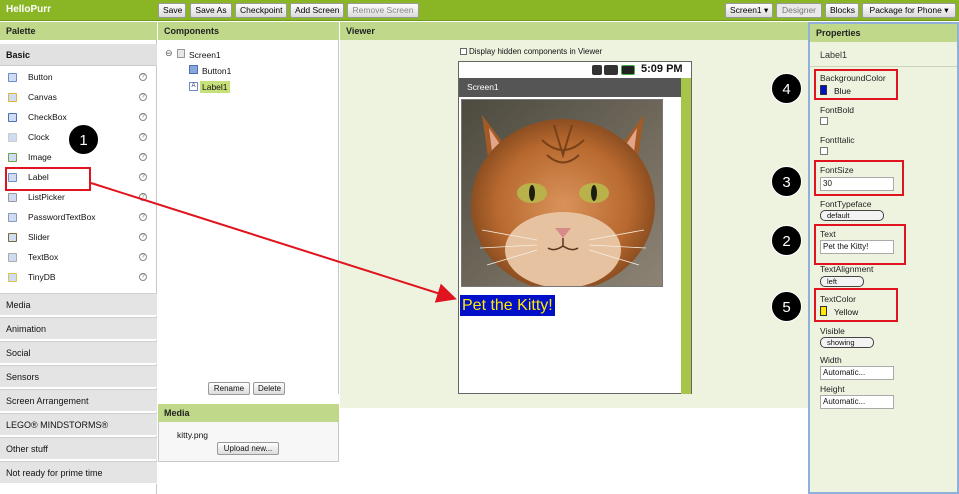 The image size is (959, 494). What do you see at coordinates (786, 88) in the screenshot?
I see `annotation-badge-4: 4` at bounding box center [786, 88].